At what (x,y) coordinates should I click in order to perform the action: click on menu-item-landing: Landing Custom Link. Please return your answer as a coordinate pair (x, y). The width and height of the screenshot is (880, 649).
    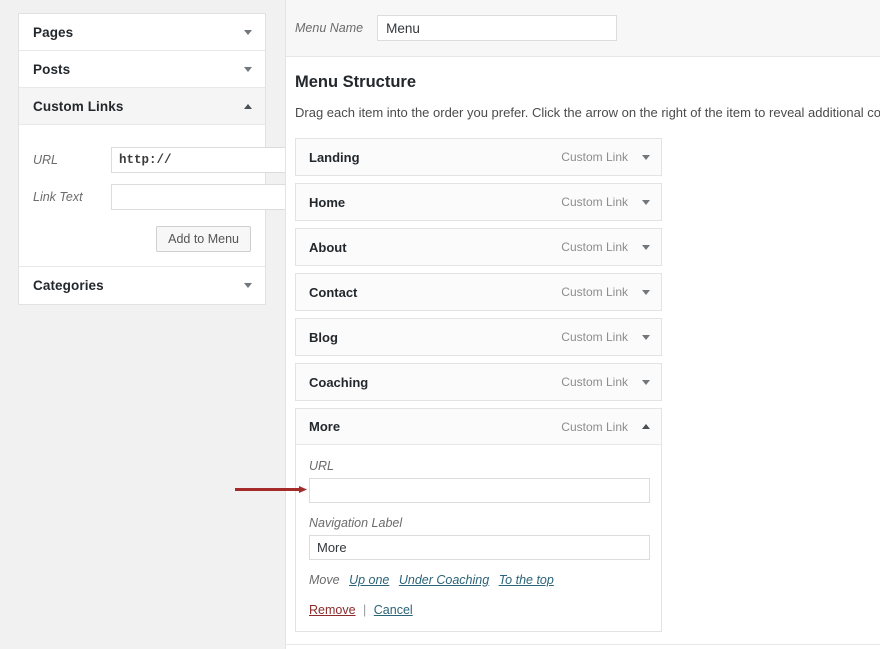
    Looking at the image, I should click on (478, 157).